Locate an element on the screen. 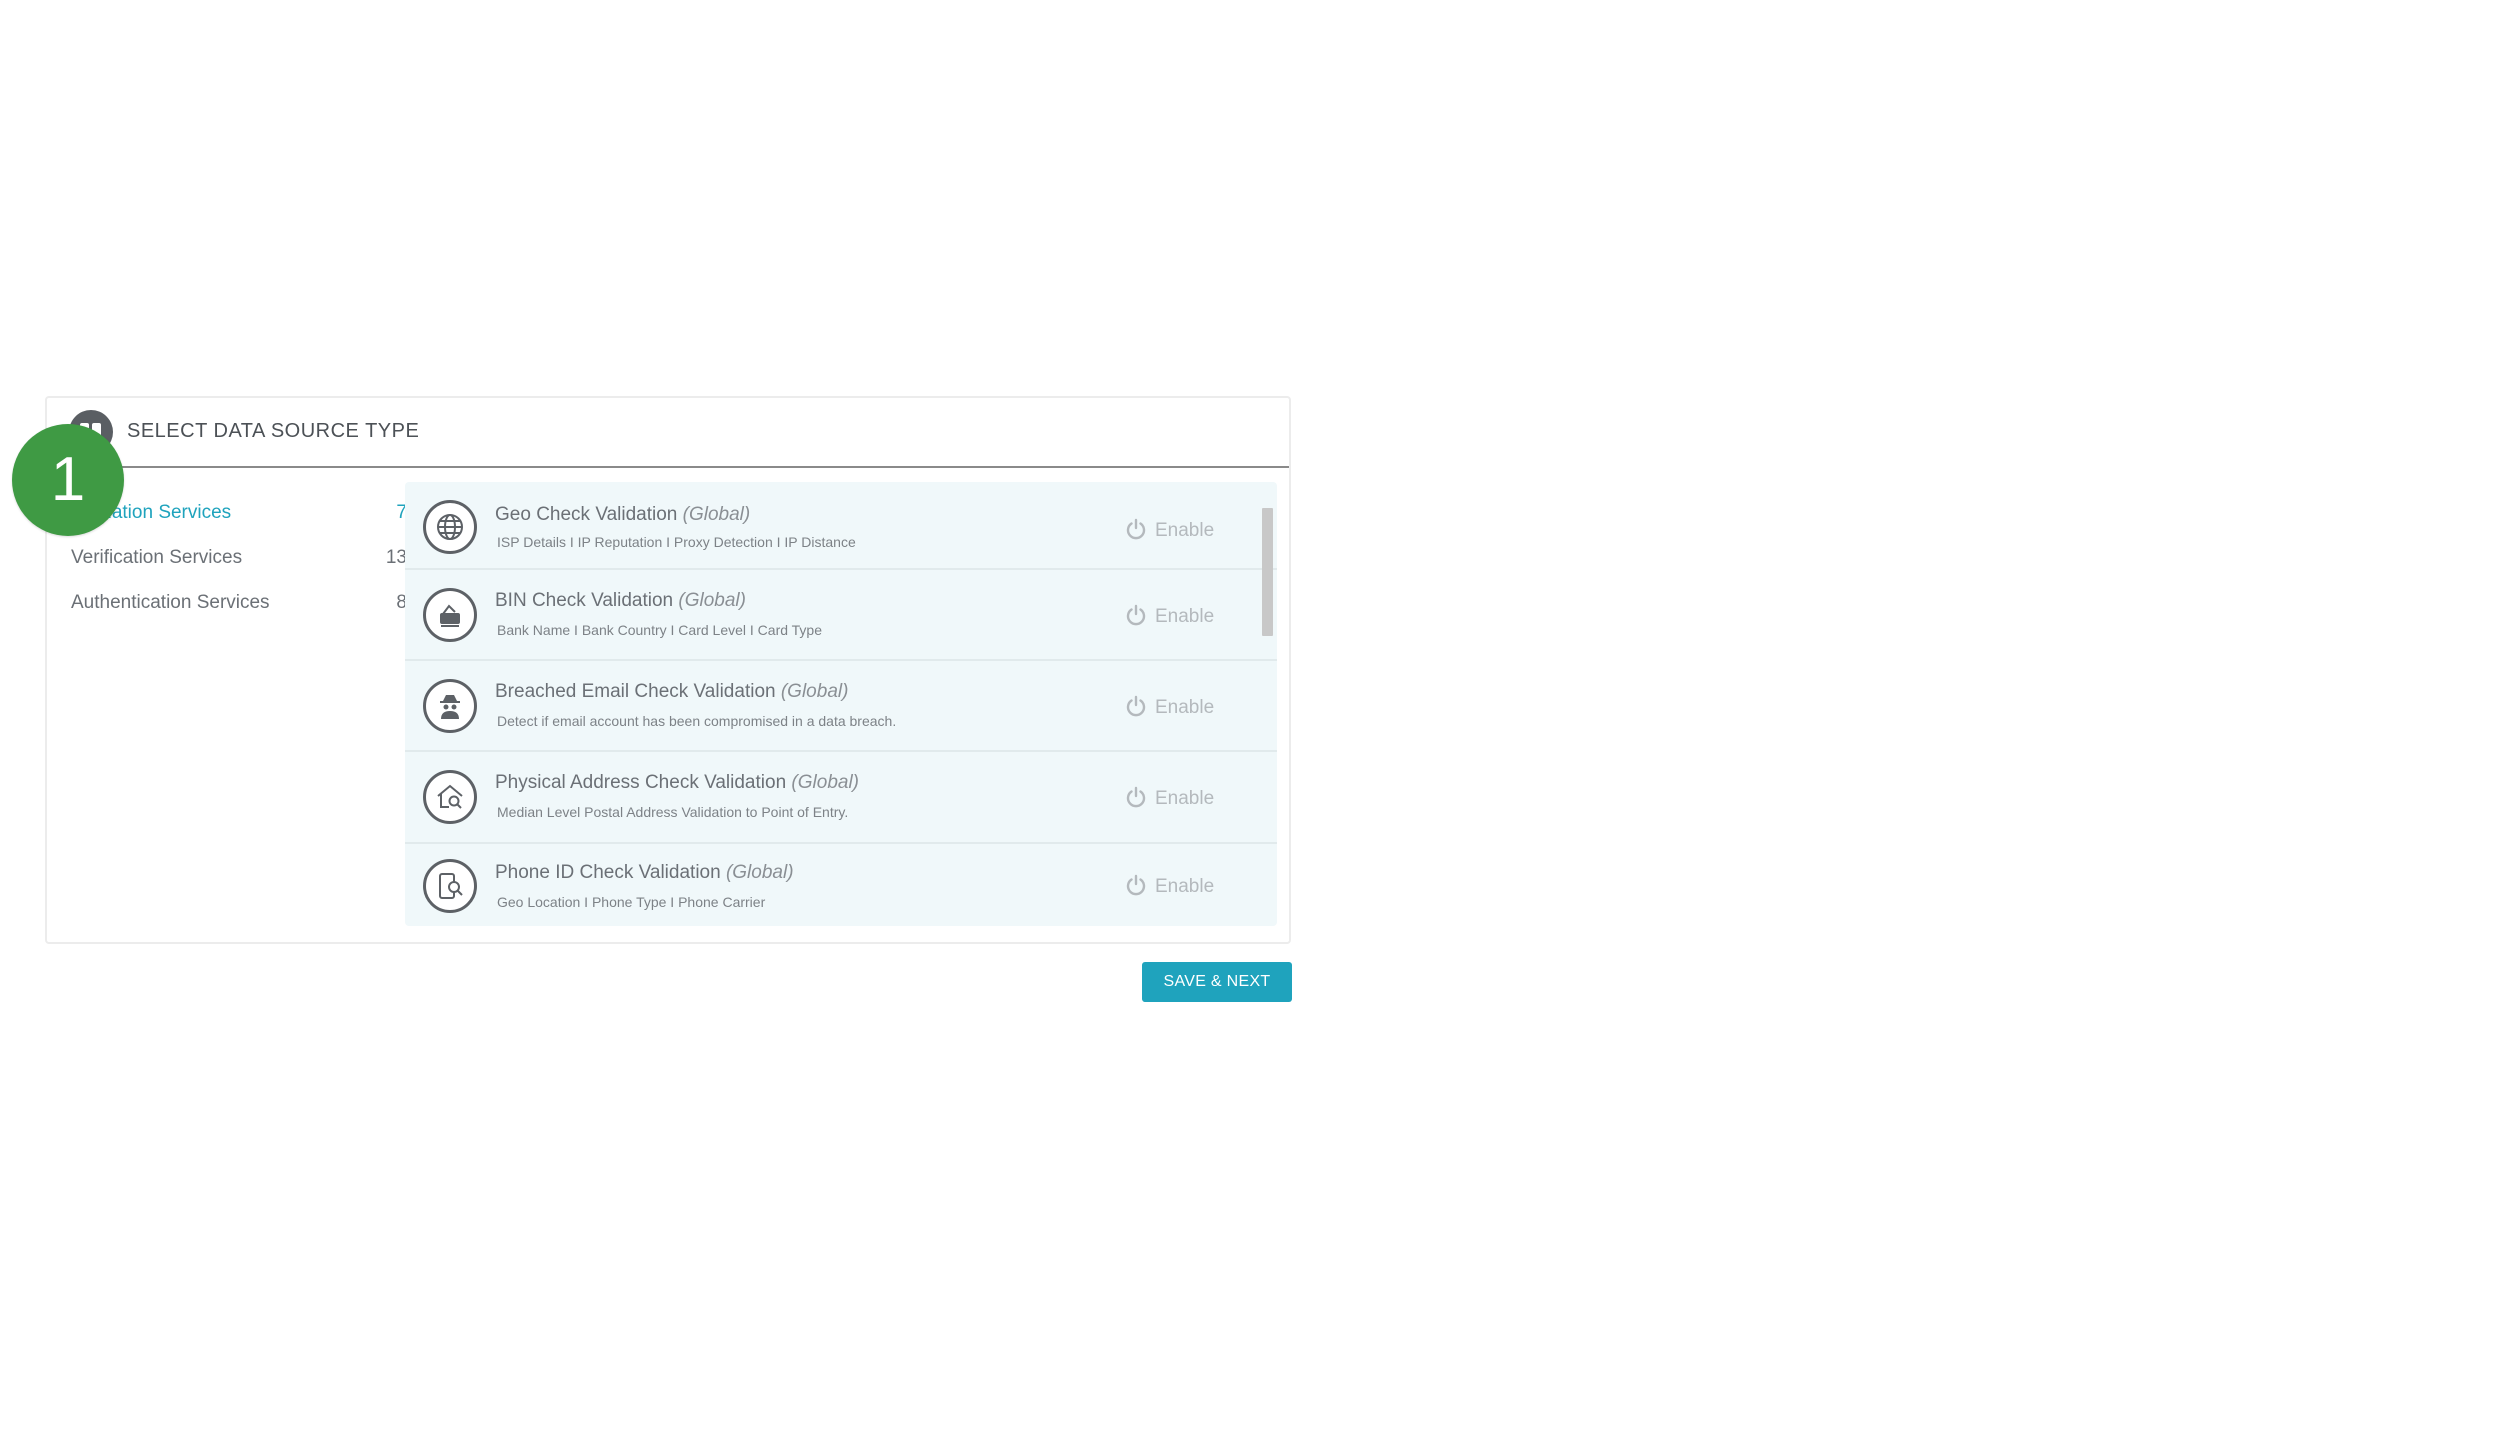 The height and width of the screenshot is (1446, 2500). phone-search-icon is located at coordinates (450, 886).